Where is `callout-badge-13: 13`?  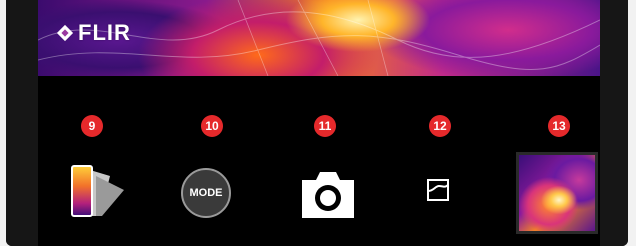
callout-badge-13: 13 is located at coordinates (559, 126).